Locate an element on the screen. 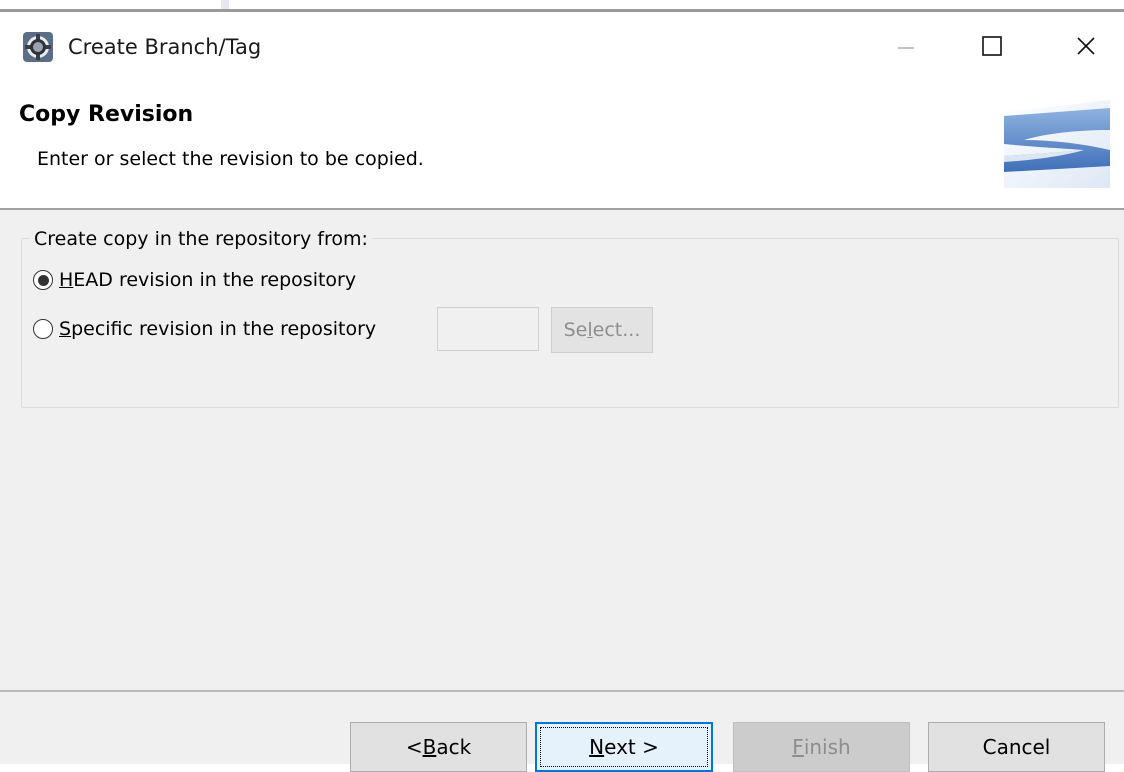 The width and height of the screenshot is (1124, 772). group-legend: Create copy in the repository from: is located at coordinates (201, 239).